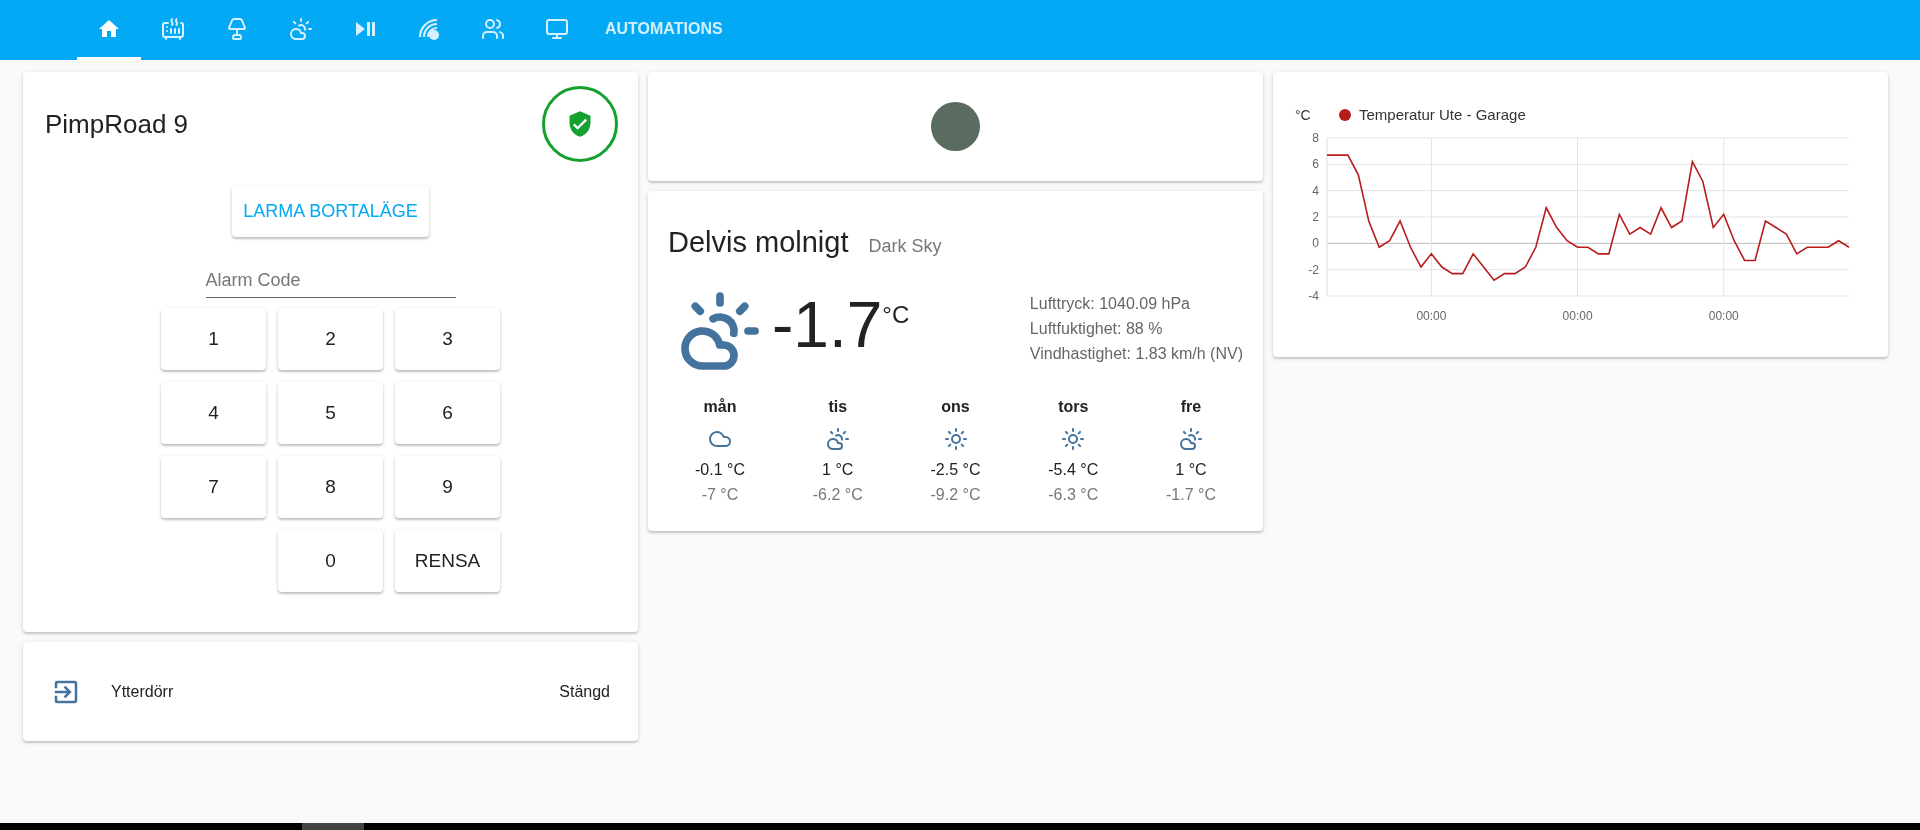 The image size is (1920, 830). Describe the element at coordinates (1315, 217) in the screenshot. I see `y-tick-label: 2` at that location.